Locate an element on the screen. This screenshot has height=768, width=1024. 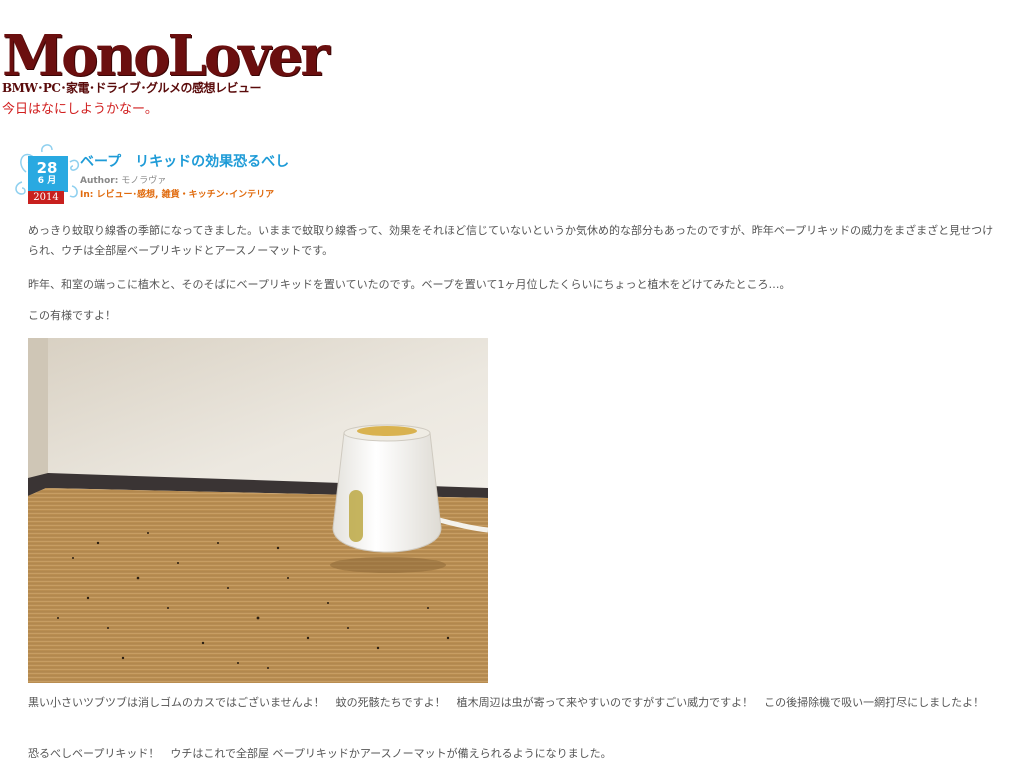
post-paragraph: この有様ですよ！ is located at coordinates (72, 315).